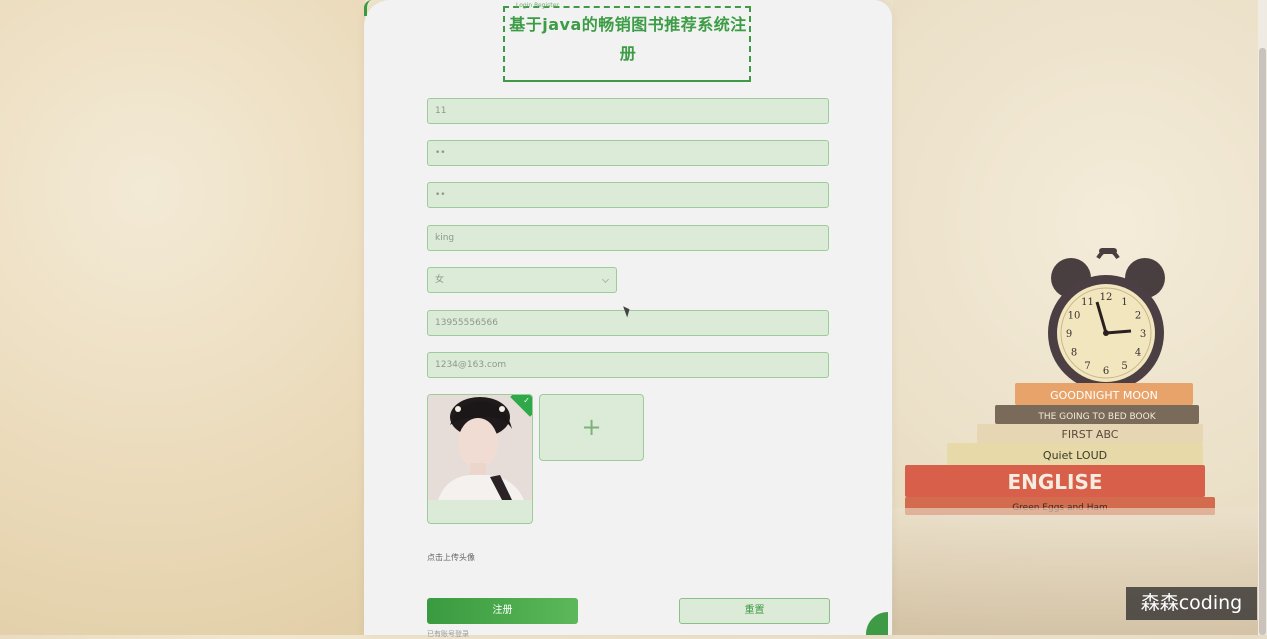 This screenshot has height=639, width=1267. Describe the element at coordinates (628, 39) in the screenshot. I see `page-title: 基于java的畅销图书推荐系统注册` at that location.